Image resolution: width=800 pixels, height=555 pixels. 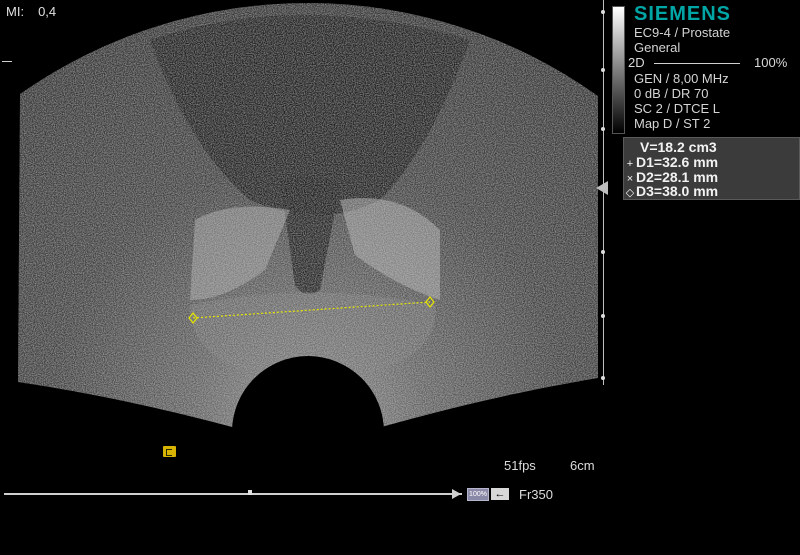 I want to click on focus-marker-icon, so click(x=602, y=188).